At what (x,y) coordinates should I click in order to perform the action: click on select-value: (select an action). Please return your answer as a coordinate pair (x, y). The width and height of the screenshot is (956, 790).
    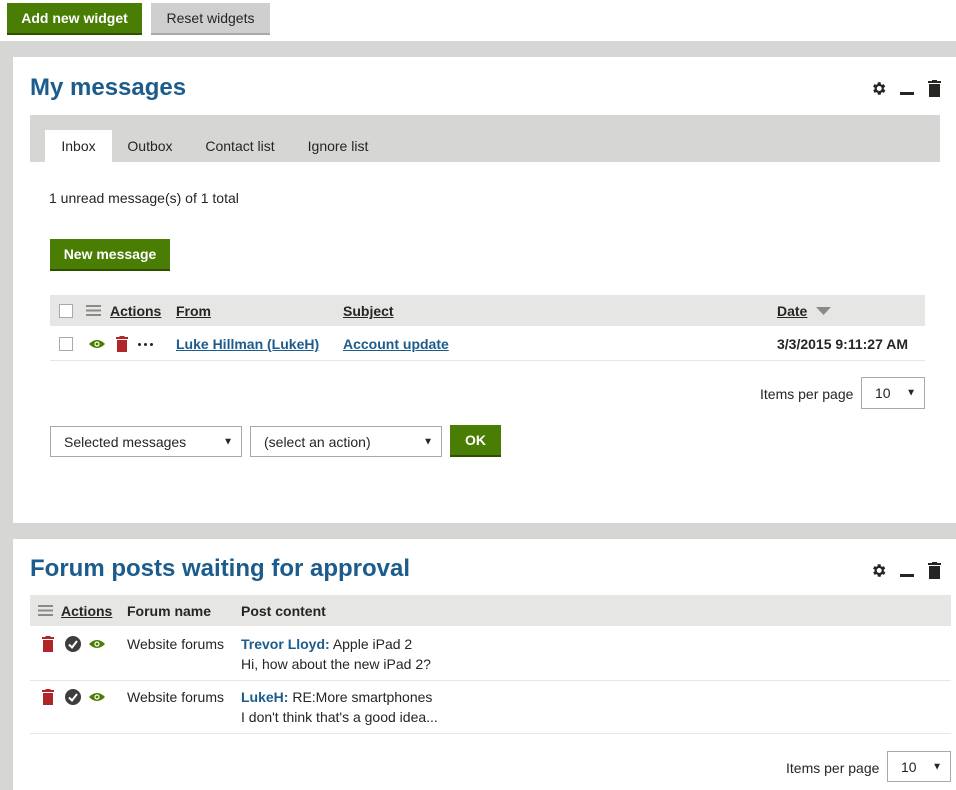
    Looking at the image, I should click on (317, 441).